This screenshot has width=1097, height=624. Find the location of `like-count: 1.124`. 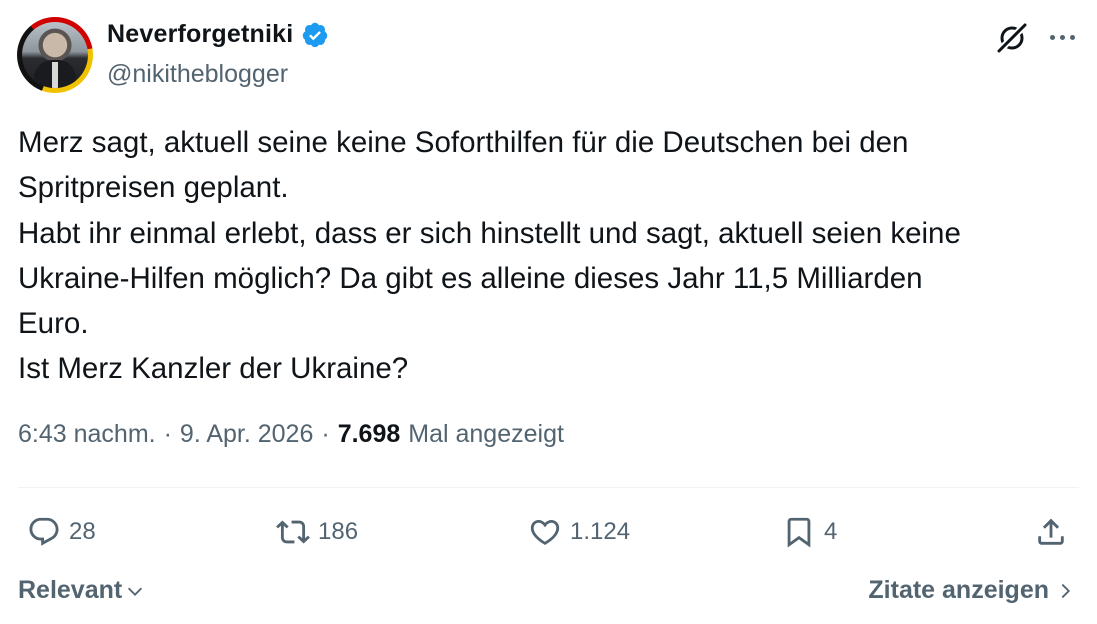

like-count: 1.124 is located at coordinates (600, 531).